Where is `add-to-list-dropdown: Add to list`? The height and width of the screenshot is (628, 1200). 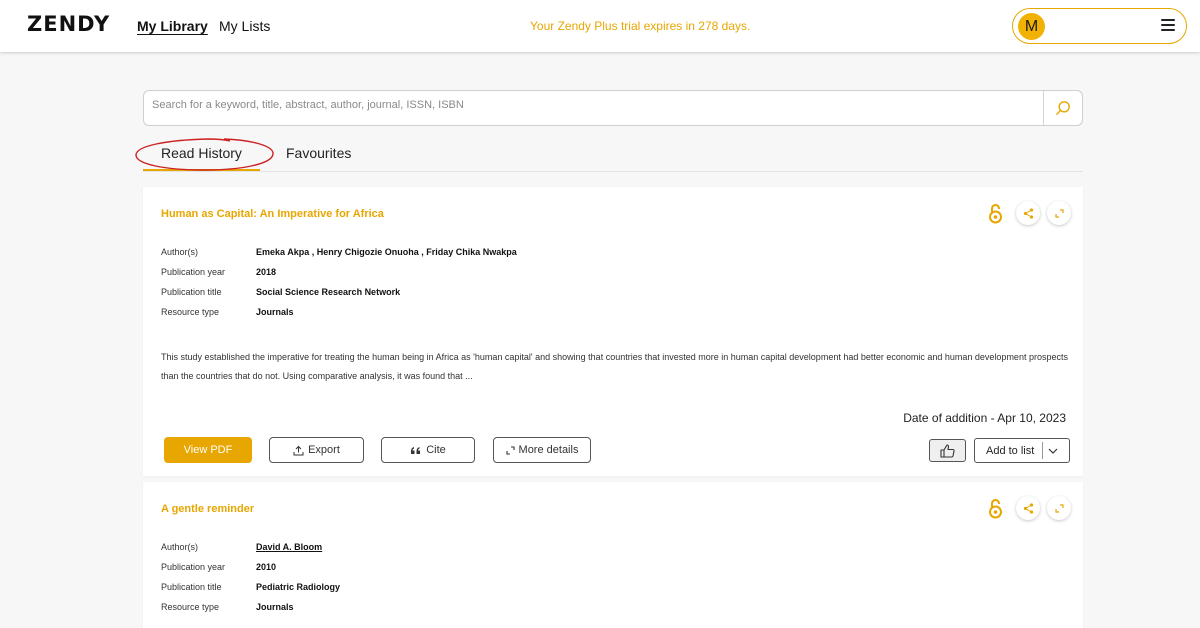
add-to-list-dropdown: Add to list is located at coordinates (1022, 450).